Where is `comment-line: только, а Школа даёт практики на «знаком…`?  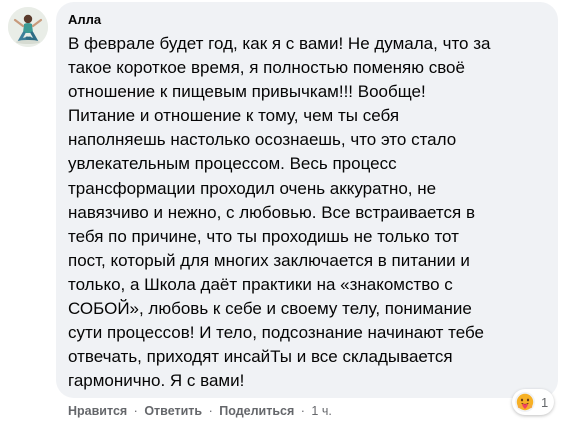 comment-line: только, а Школа даёт практики на «знаком… is located at coordinates (260, 284).